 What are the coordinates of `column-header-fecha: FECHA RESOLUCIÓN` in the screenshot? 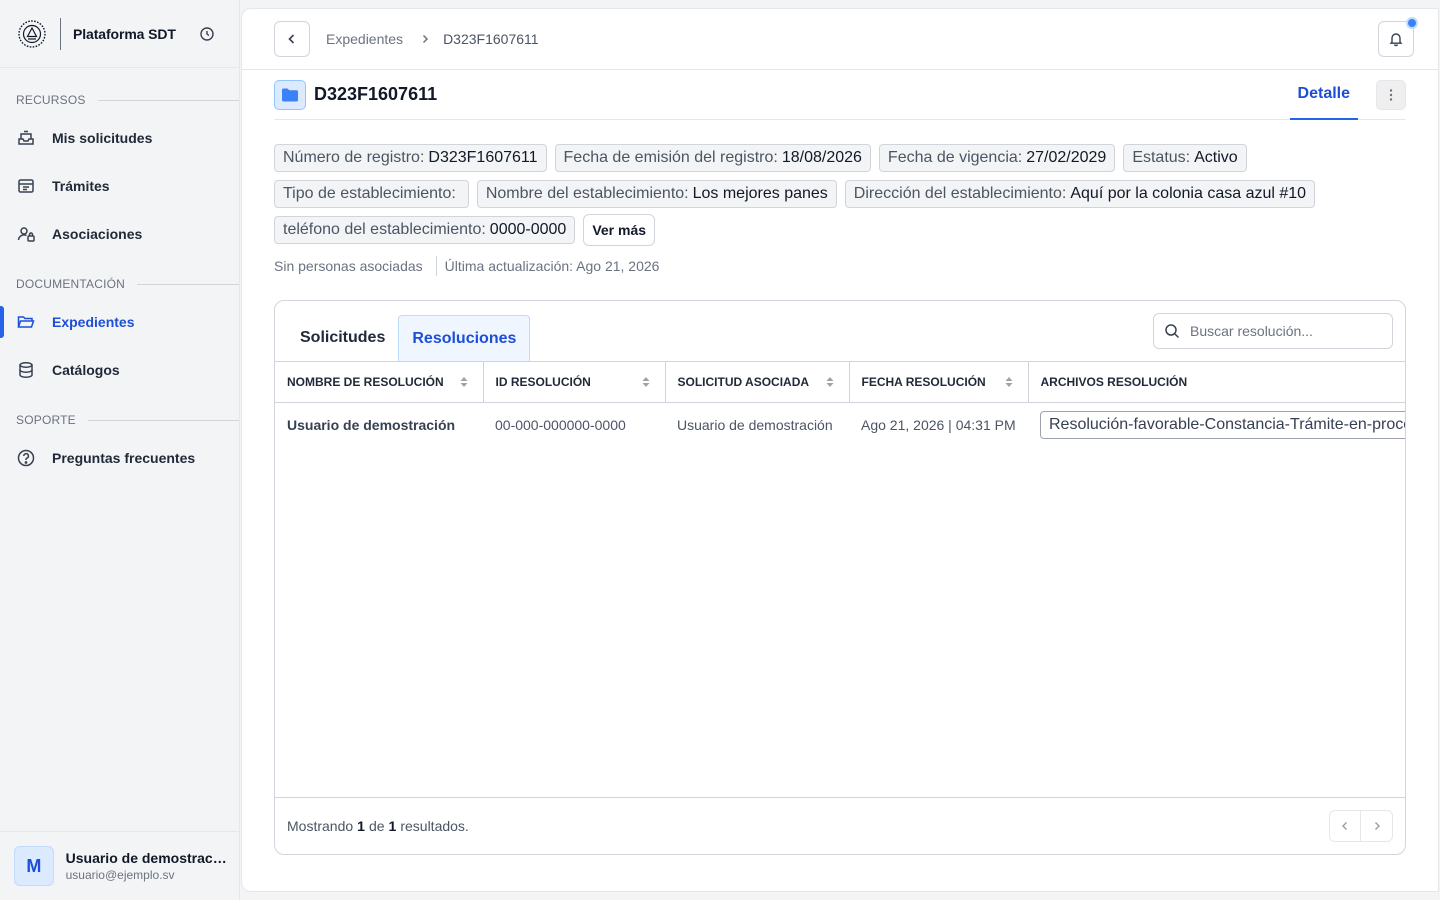 It's located at (939, 382).